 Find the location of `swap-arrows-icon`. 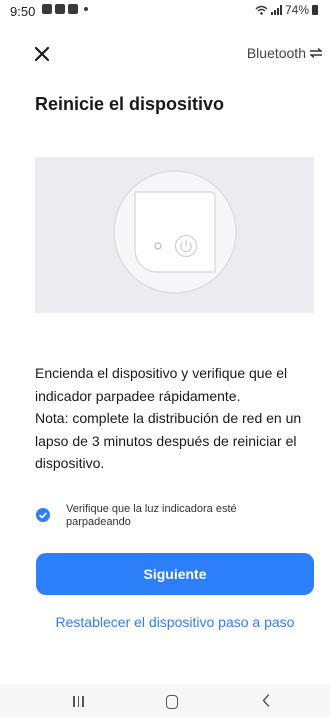

swap-arrows-icon is located at coordinates (316, 53).